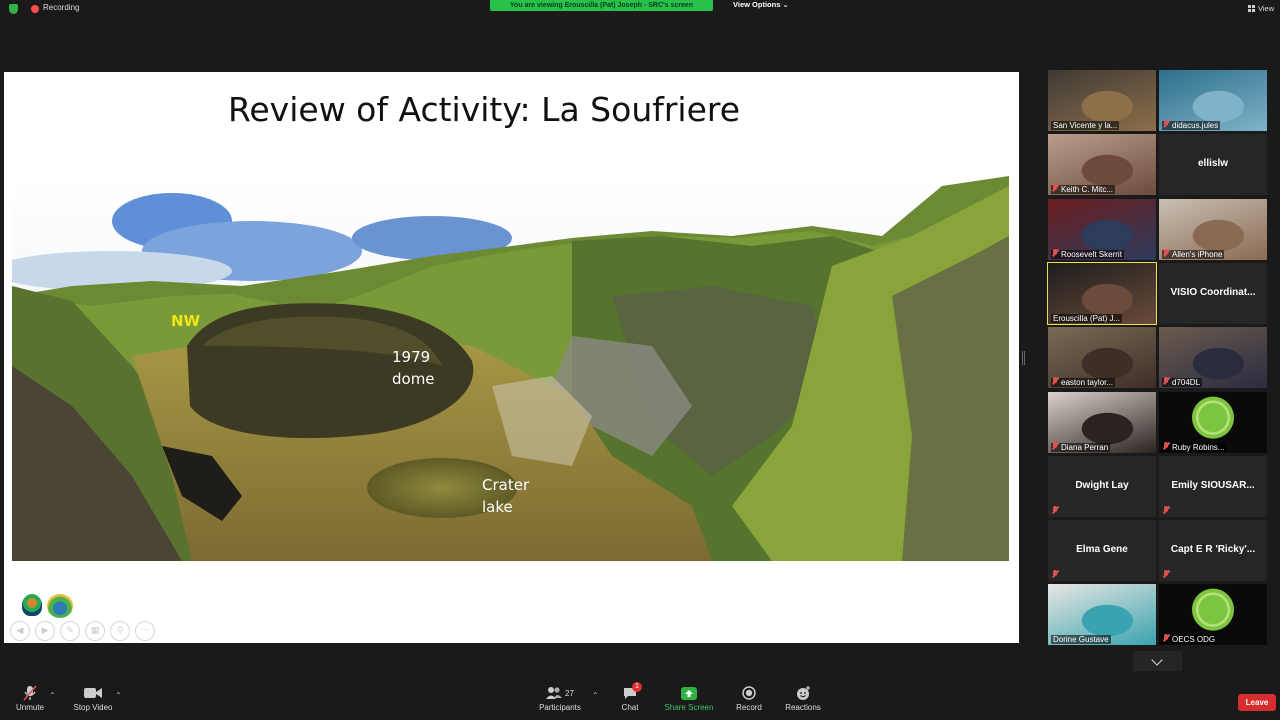 This screenshot has width=1280, height=720. I want to click on label-dome-text: dome, so click(413, 379).